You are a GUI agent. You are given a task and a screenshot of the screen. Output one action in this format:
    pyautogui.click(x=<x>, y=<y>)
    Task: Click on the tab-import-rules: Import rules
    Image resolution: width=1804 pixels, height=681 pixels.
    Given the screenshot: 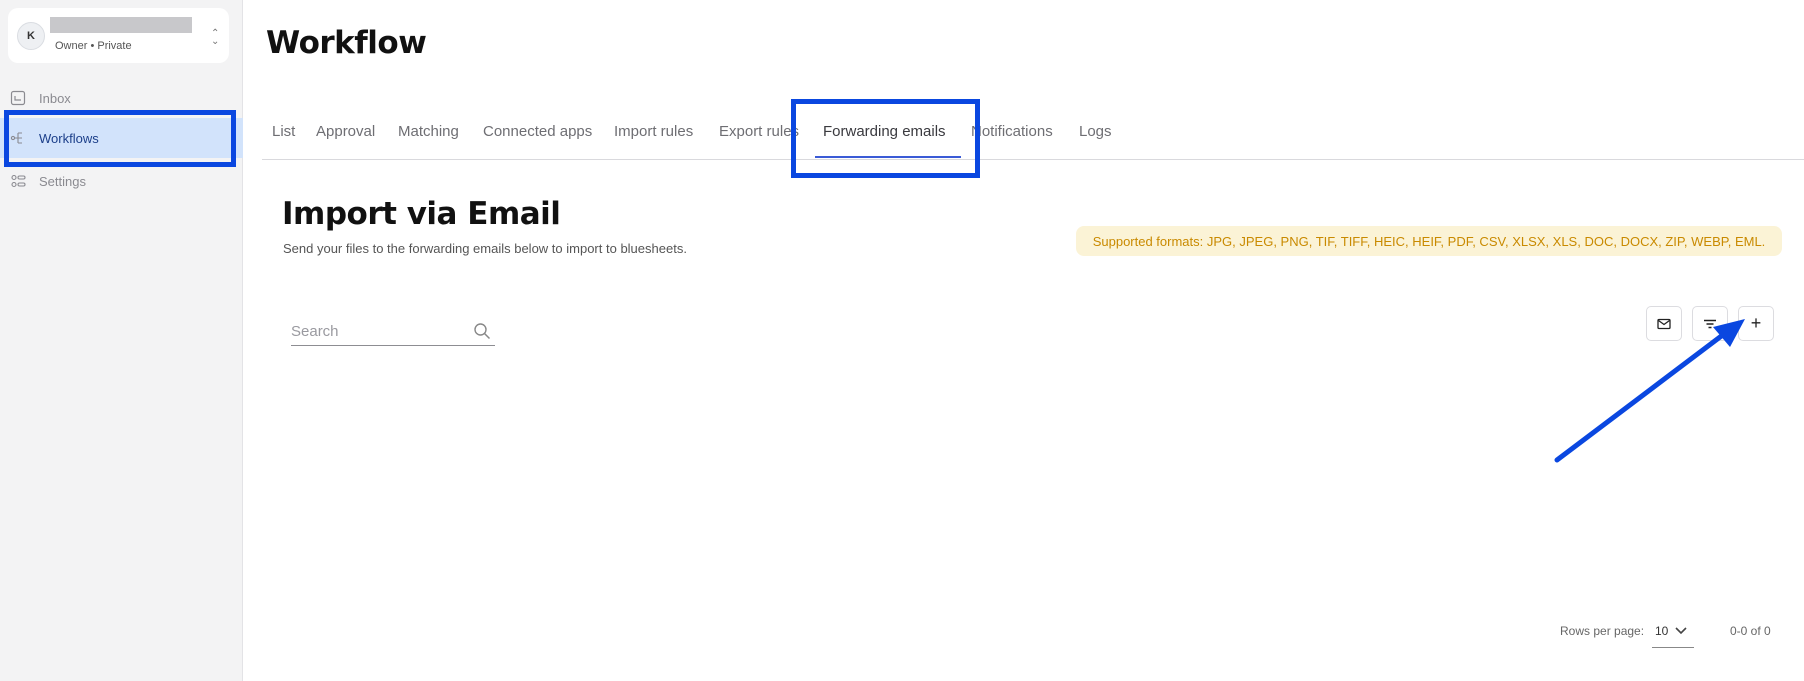 What is the action you would take?
    pyautogui.click(x=653, y=131)
    